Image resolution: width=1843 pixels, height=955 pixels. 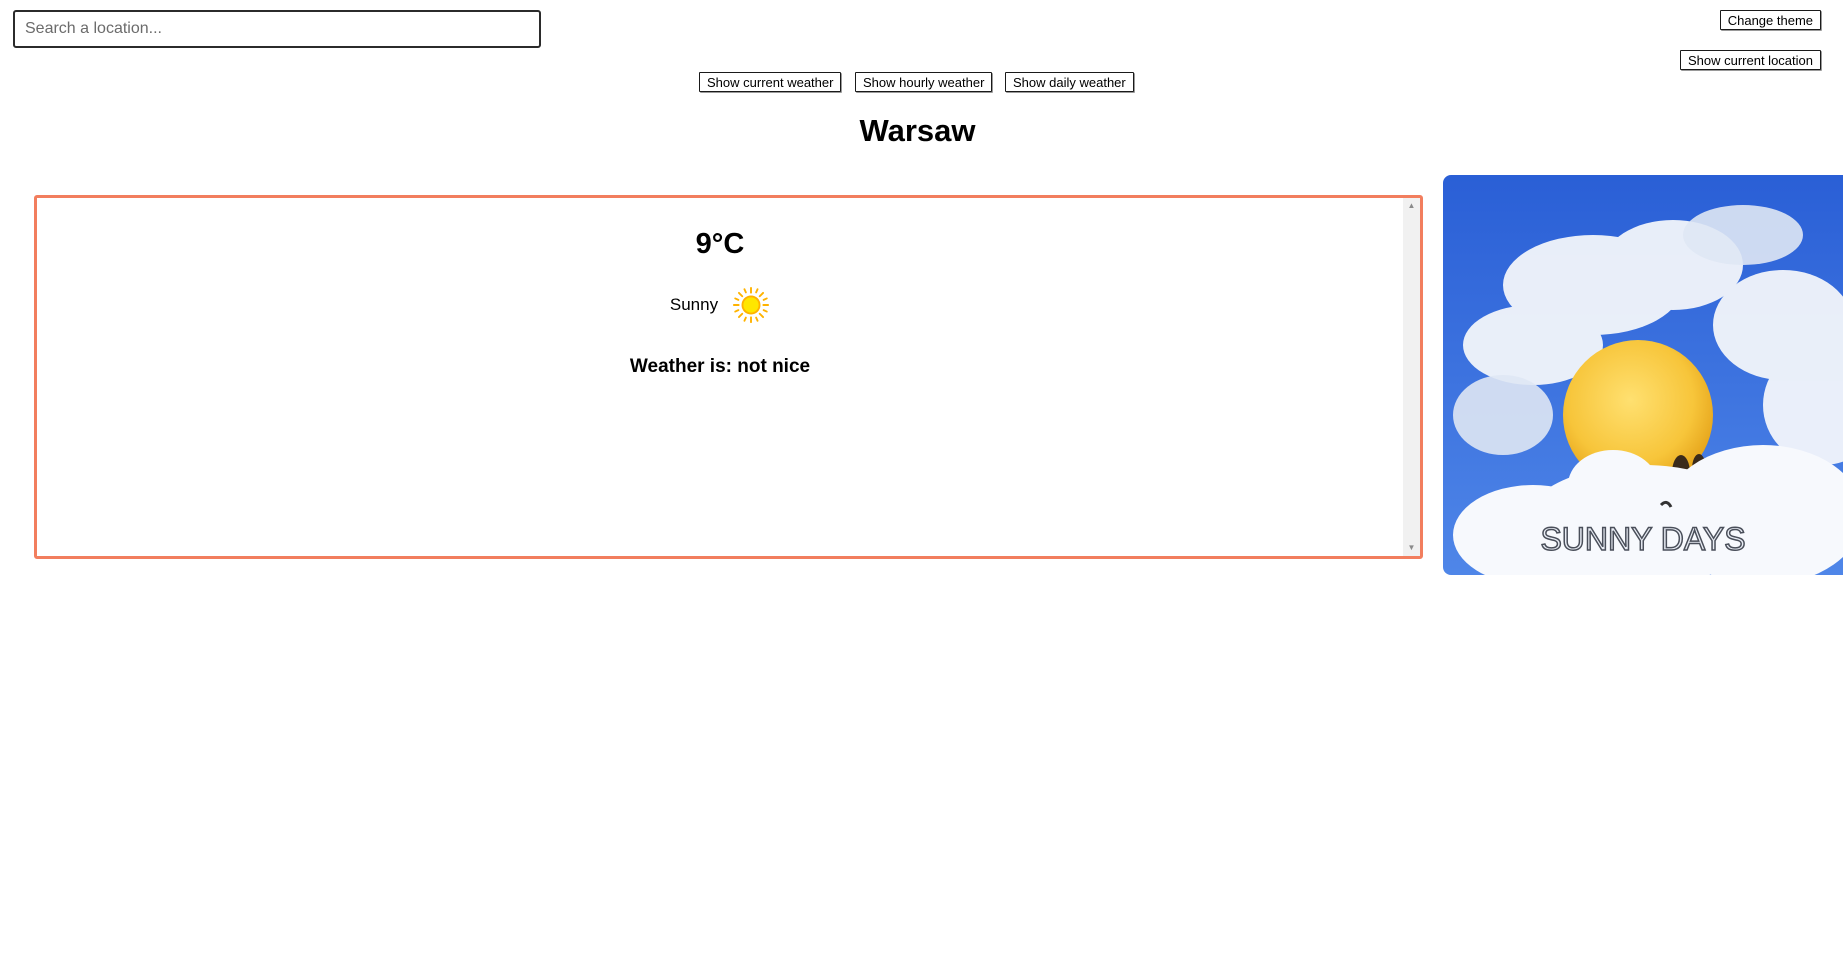 I want to click on search-input, so click(x=277, y=29).